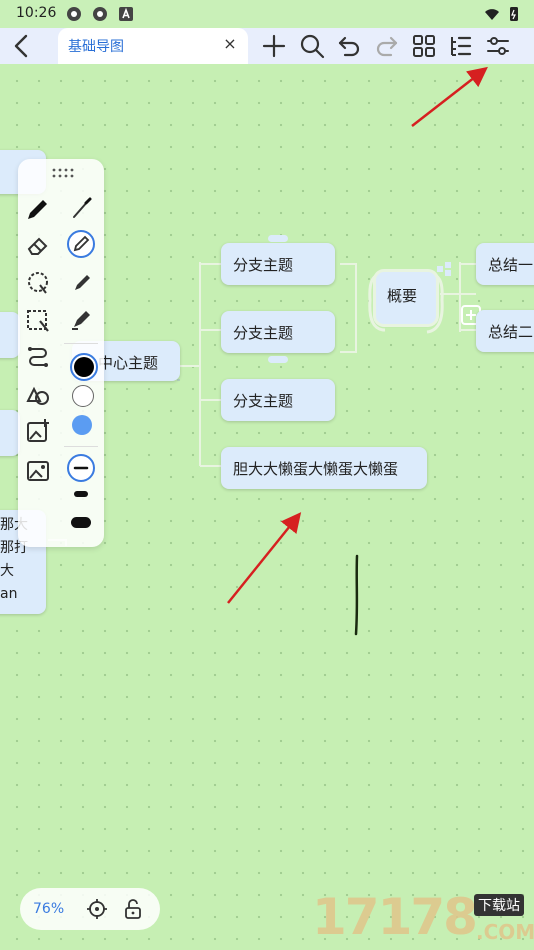  What do you see at coordinates (499, 905) in the screenshot?
I see `watermark-sub: 下载站` at bounding box center [499, 905].